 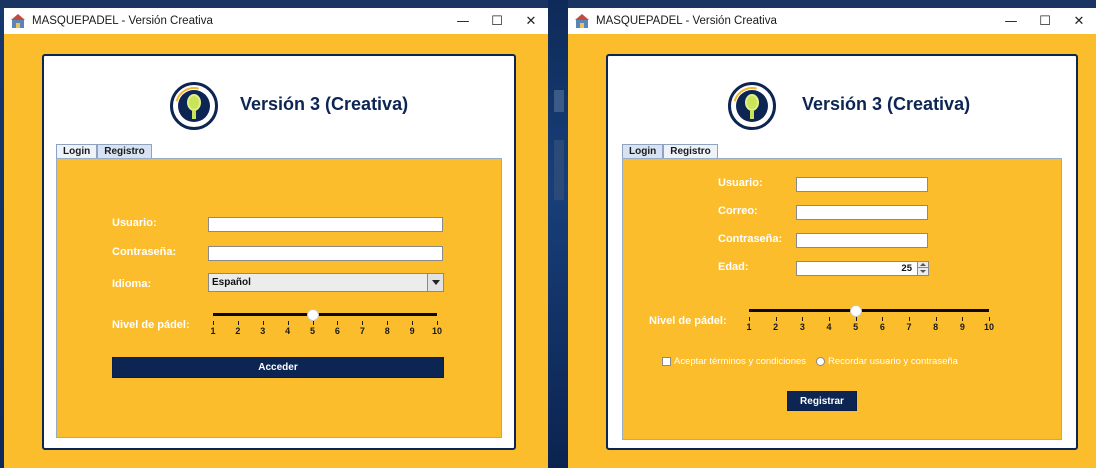 What do you see at coordinates (326, 282) in the screenshot?
I see `idioma-select: Español` at bounding box center [326, 282].